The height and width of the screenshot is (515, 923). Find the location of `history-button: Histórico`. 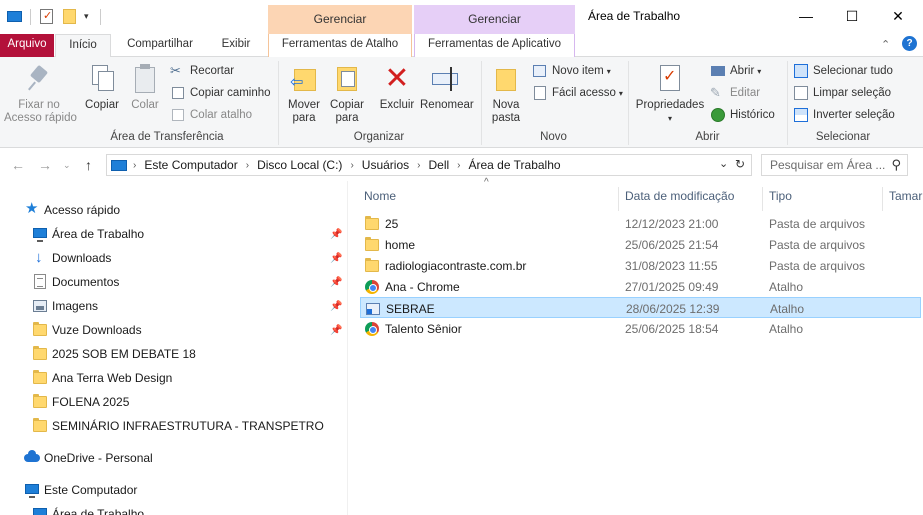

history-button: Histórico is located at coordinates (742, 115).